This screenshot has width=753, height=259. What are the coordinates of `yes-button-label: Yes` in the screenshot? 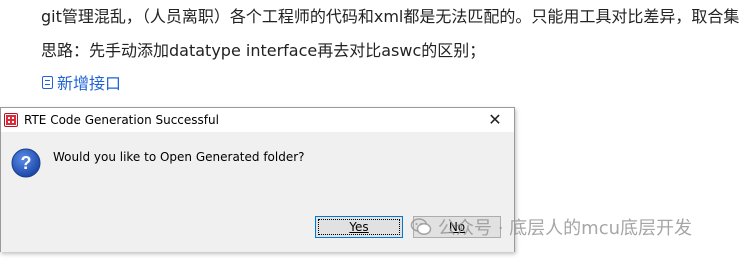 It's located at (359, 227).